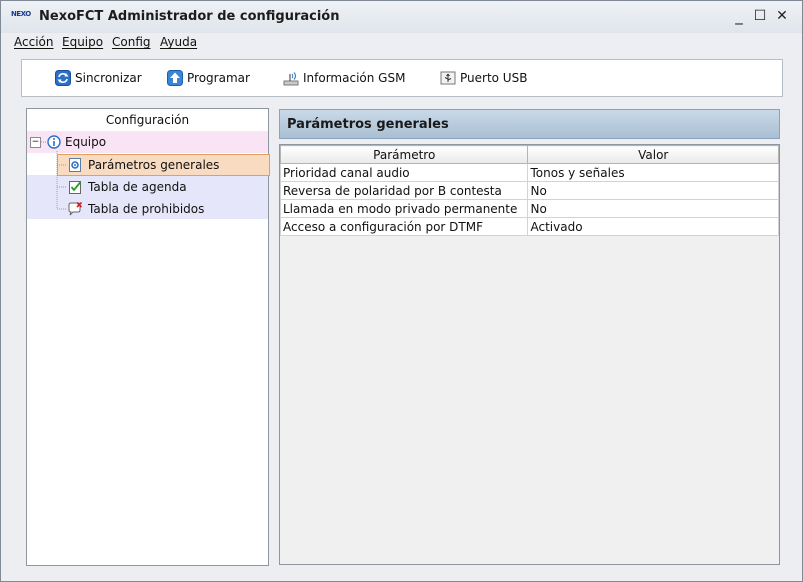 The image size is (803, 582). What do you see at coordinates (404, 208) in the screenshot?
I see `parameter-name-cell: Llamada en modo privado permanente` at bounding box center [404, 208].